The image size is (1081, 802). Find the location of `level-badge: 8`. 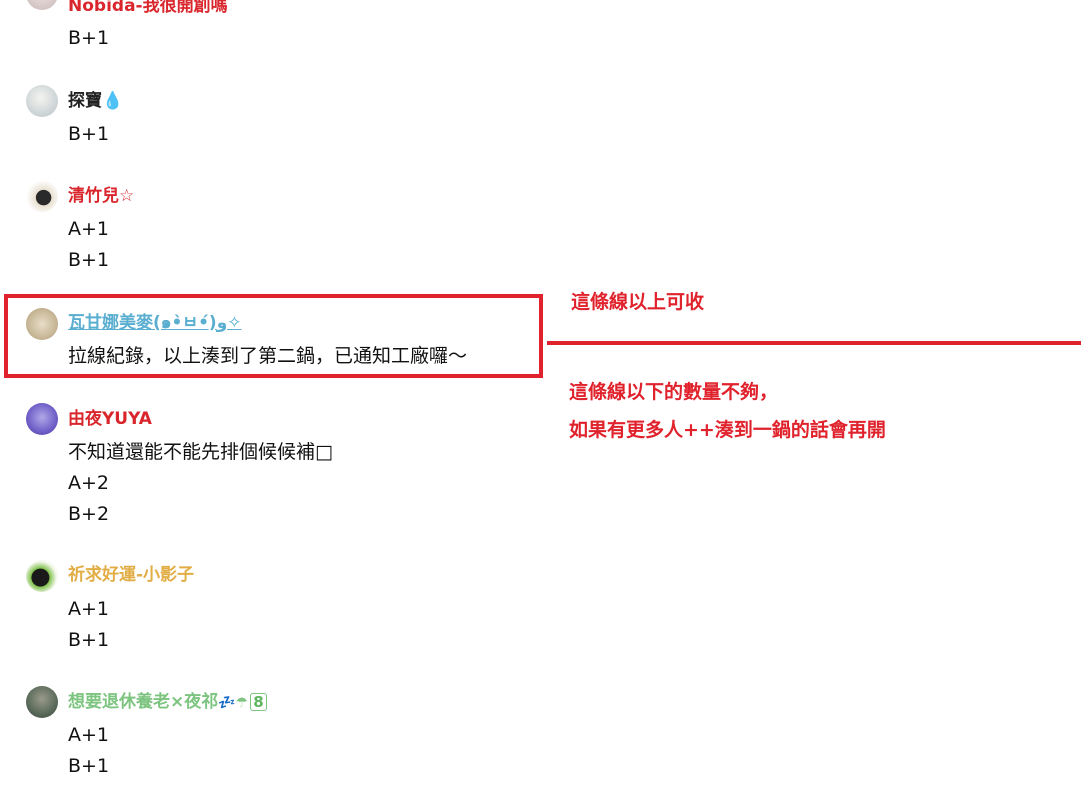

level-badge: 8 is located at coordinates (258, 702).